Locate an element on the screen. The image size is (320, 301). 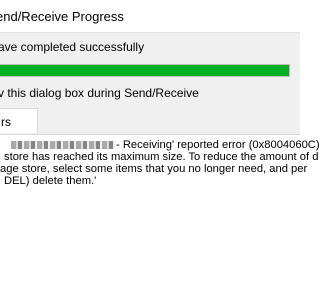
tab-errors: rs is located at coordinates (19, 120).